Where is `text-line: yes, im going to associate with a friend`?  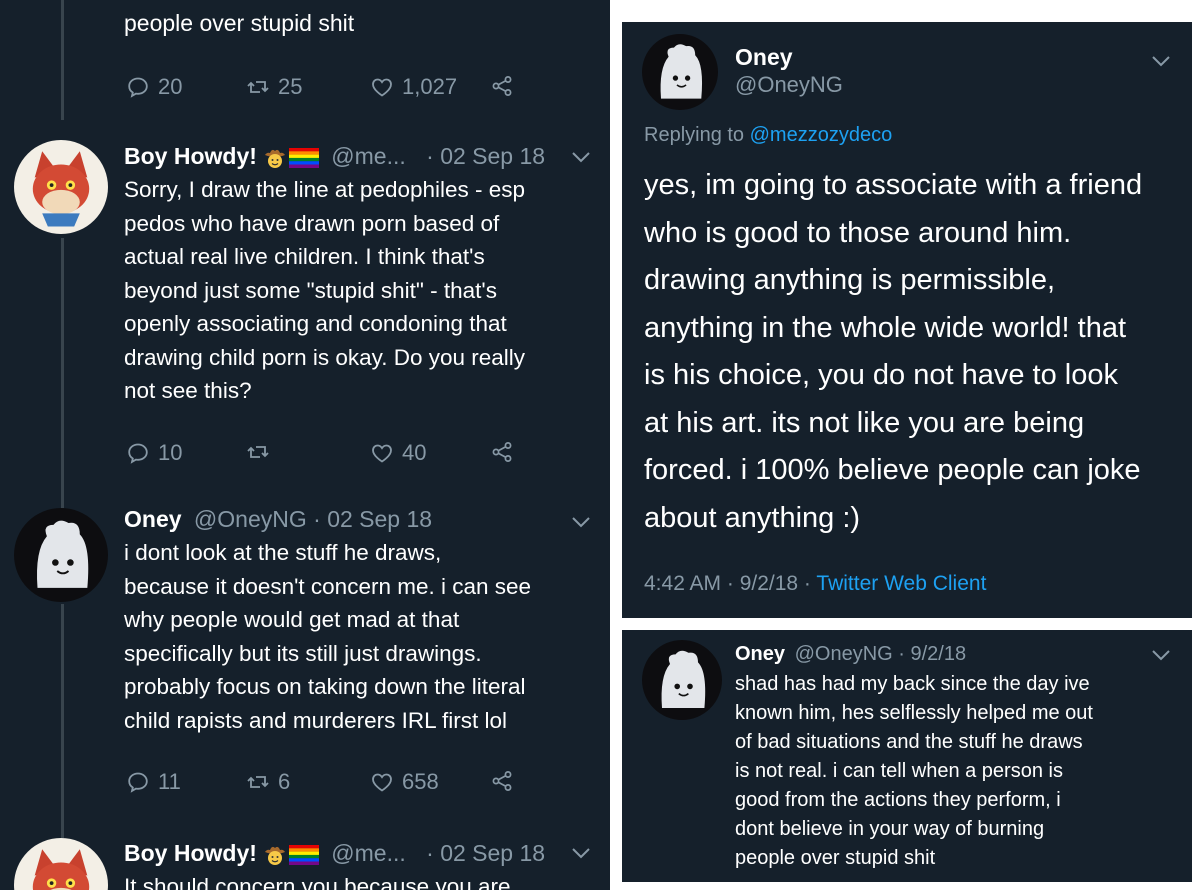
text-line: yes, im going to associate with a friend is located at coordinates (893, 185).